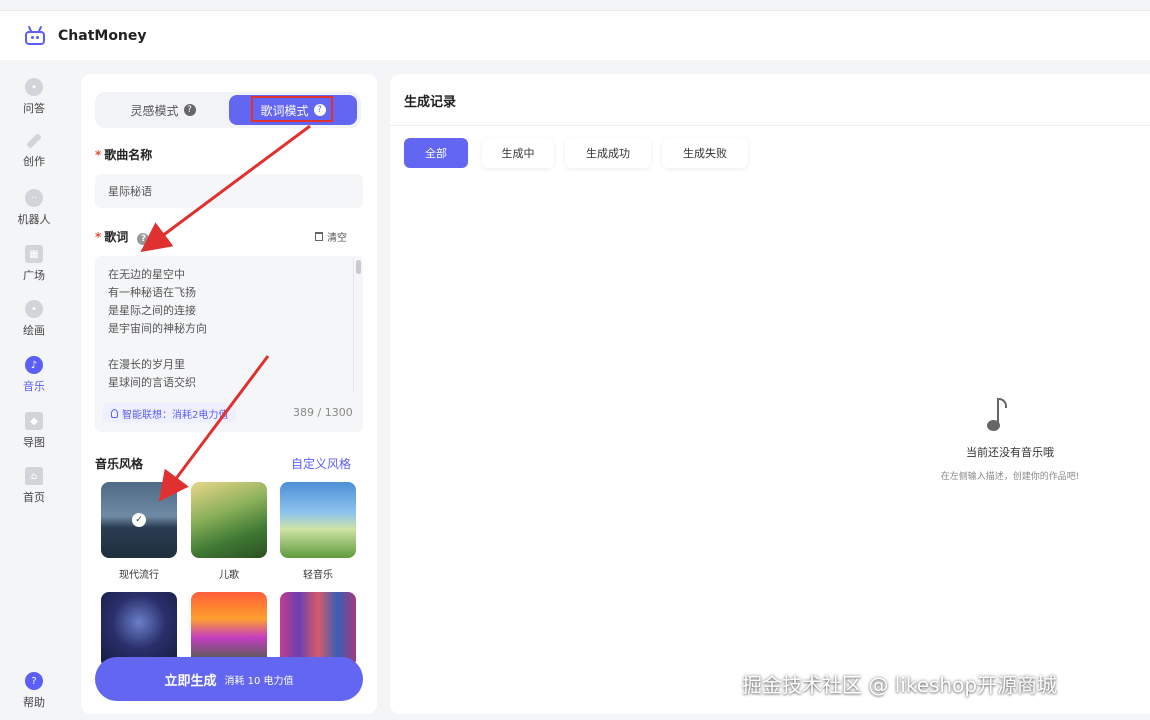  I want to click on inspire-mode-tab: 灵感模式 ?, so click(163, 110).